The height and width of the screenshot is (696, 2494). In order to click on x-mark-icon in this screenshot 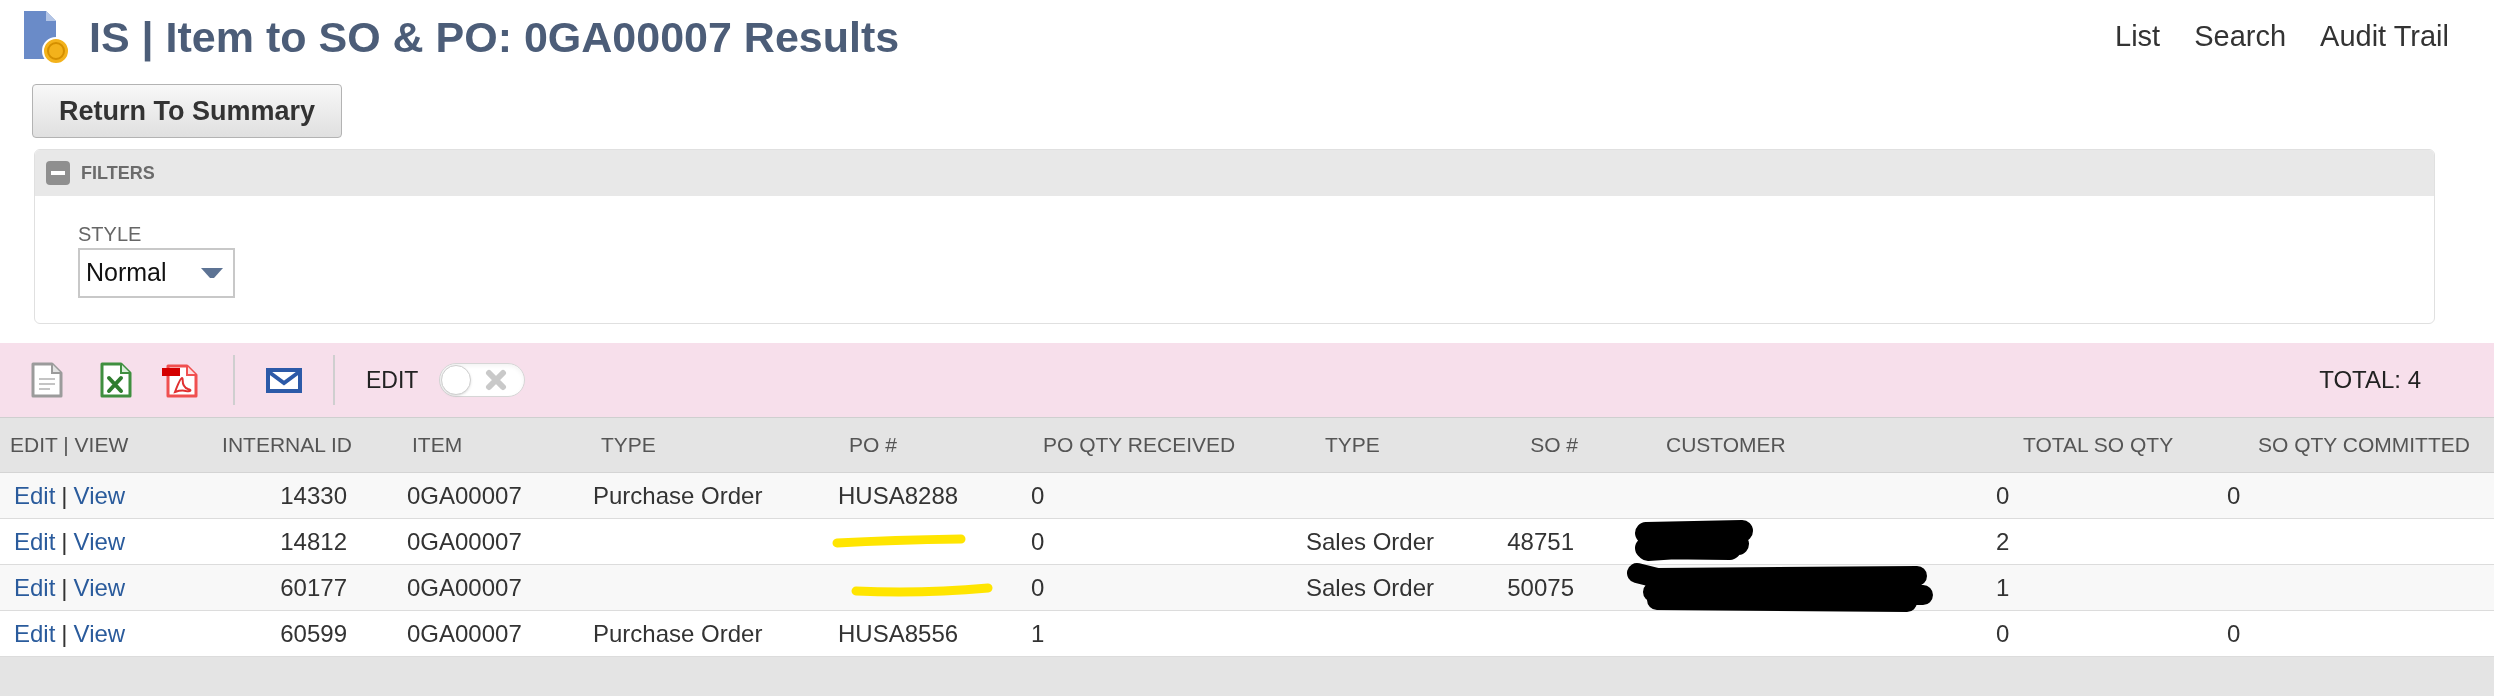, I will do `click(496, 380)`.